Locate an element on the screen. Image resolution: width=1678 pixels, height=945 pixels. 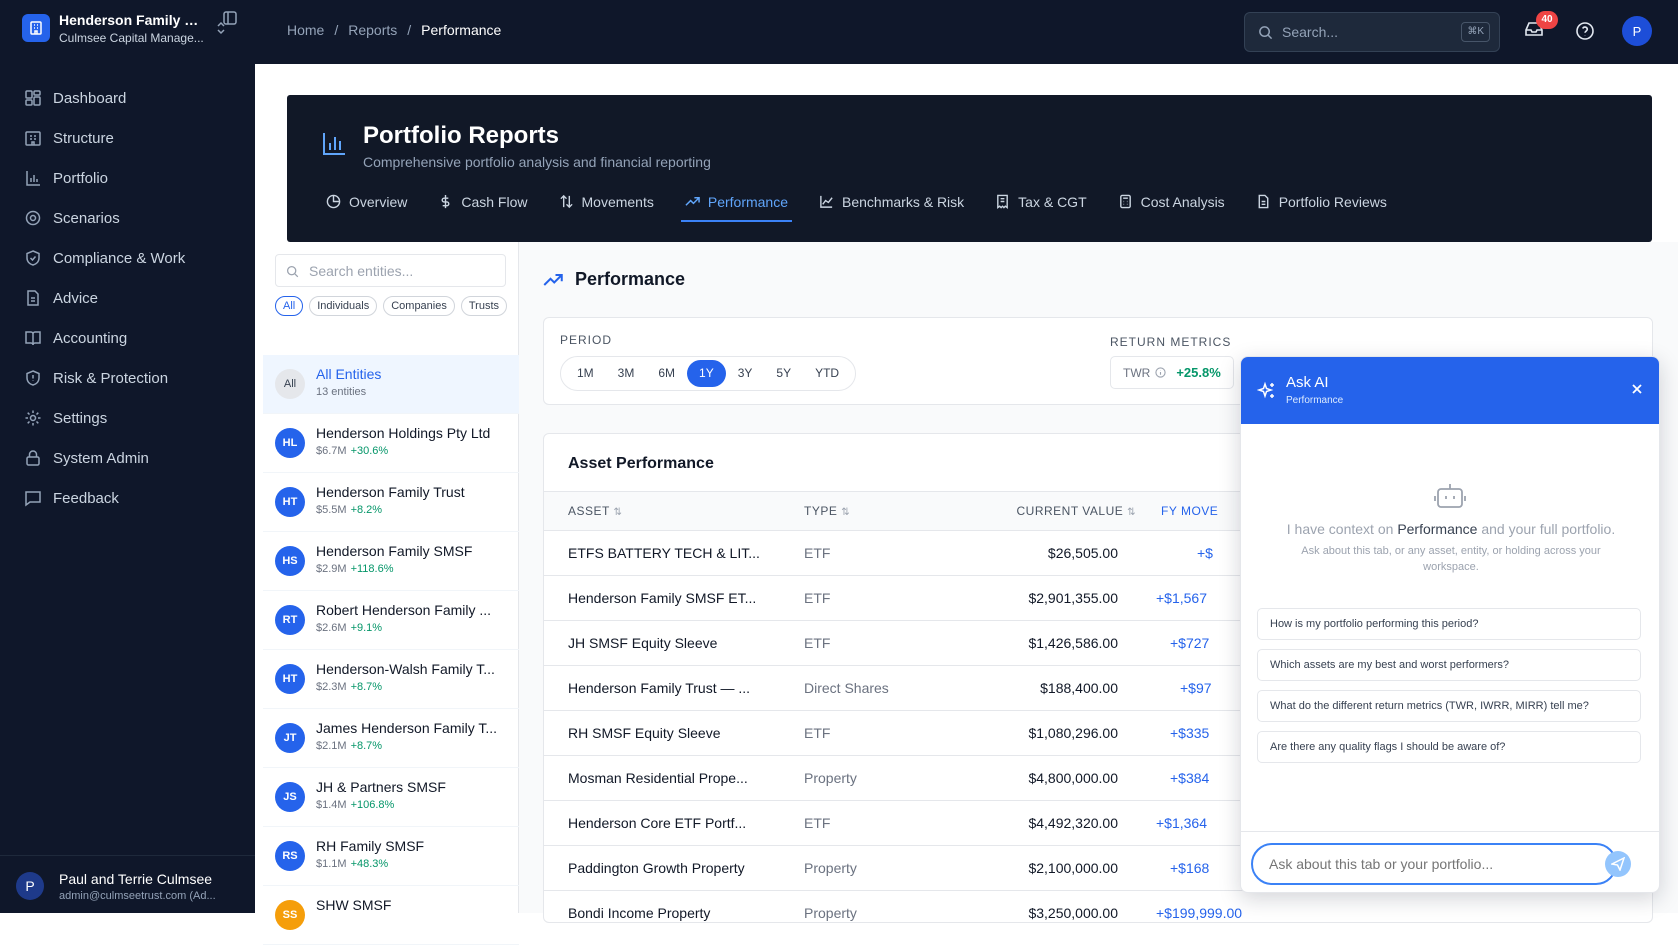
list-item: HT Henderson Family Trust $5.5M +8.2% is located at coordinates (391, 502).